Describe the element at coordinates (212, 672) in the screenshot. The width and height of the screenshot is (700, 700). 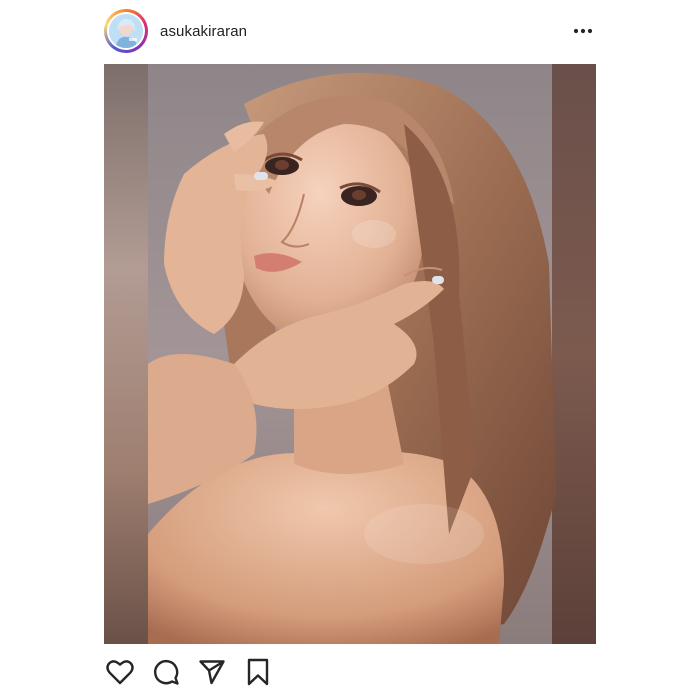
I see `send-icon` at that location.